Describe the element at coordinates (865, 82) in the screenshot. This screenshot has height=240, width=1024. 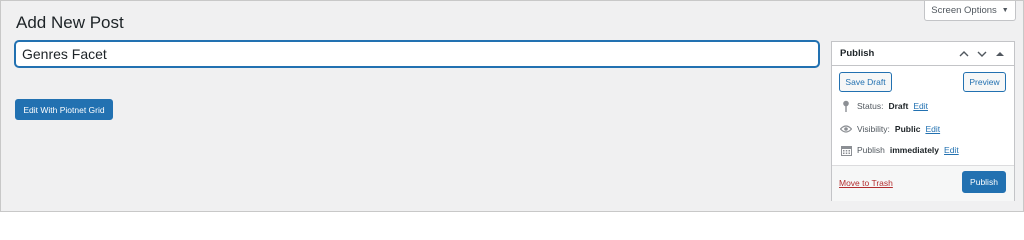
I see `save-draft-button: Save Draft` at that location.